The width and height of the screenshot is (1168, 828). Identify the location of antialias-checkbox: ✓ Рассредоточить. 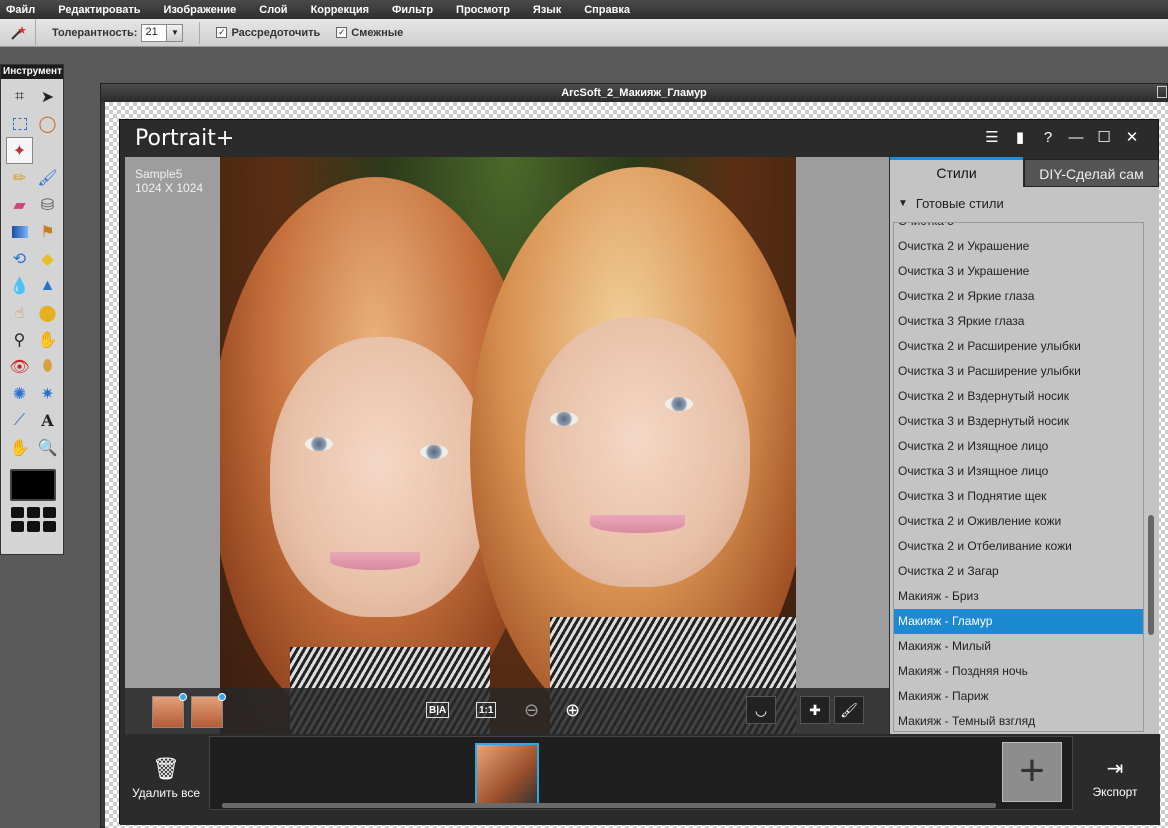
(268, 33).